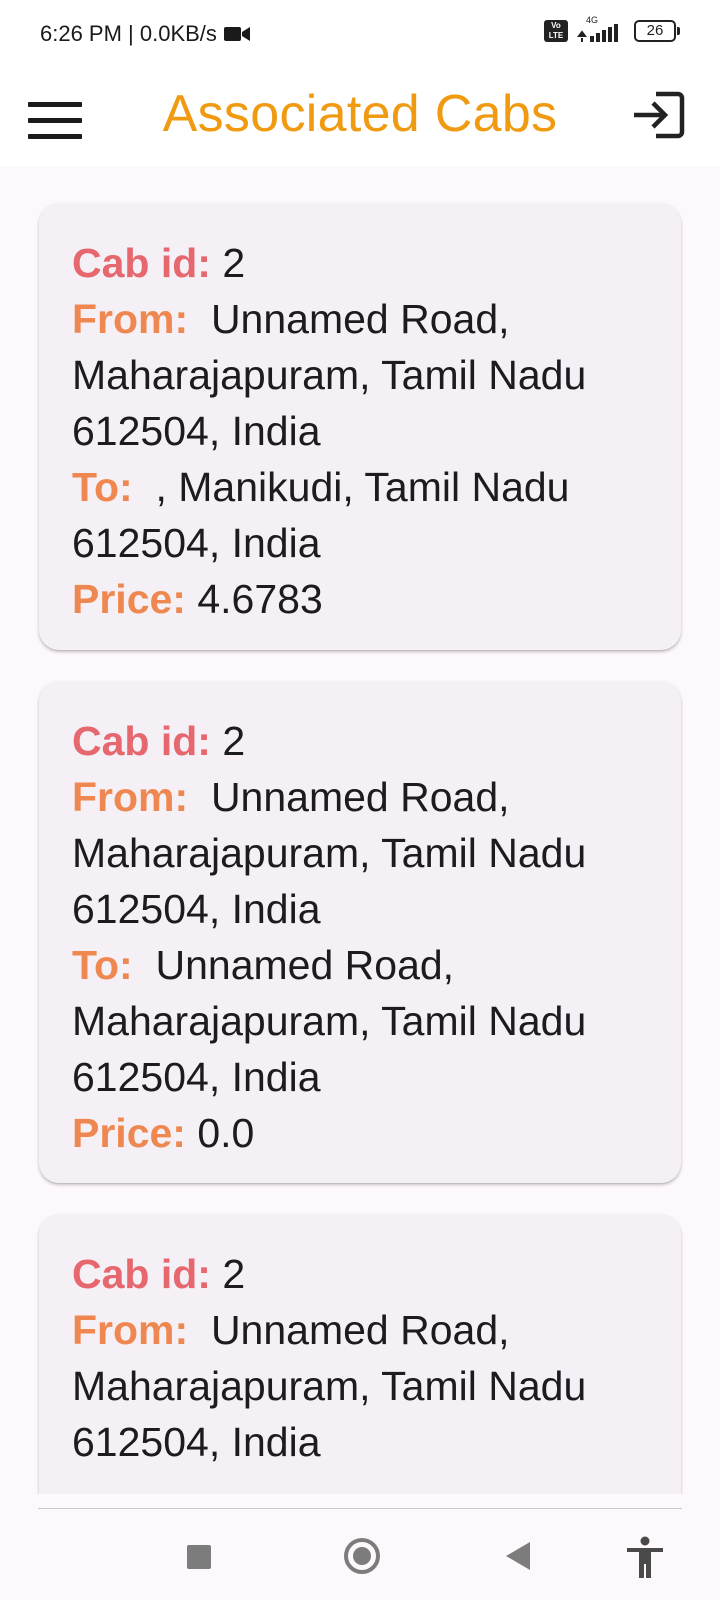 The height and width of the screenshot is (1600, 720). What do you see at coordinates (128, 33) in the screenshot?
I see `status-time-speed: 6:26 PM | 0.0KB/s` at bounding box center [128, 33].